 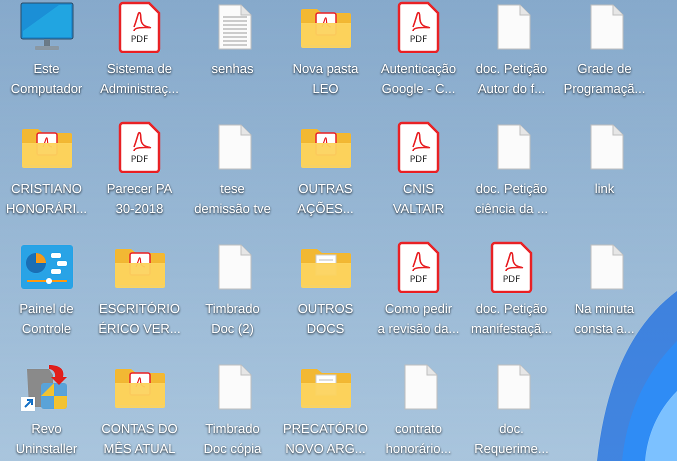 What do you see at coordinates (604, 189) in the screenshot?
I see `icon-label: link` at bounding box center [604, 189].